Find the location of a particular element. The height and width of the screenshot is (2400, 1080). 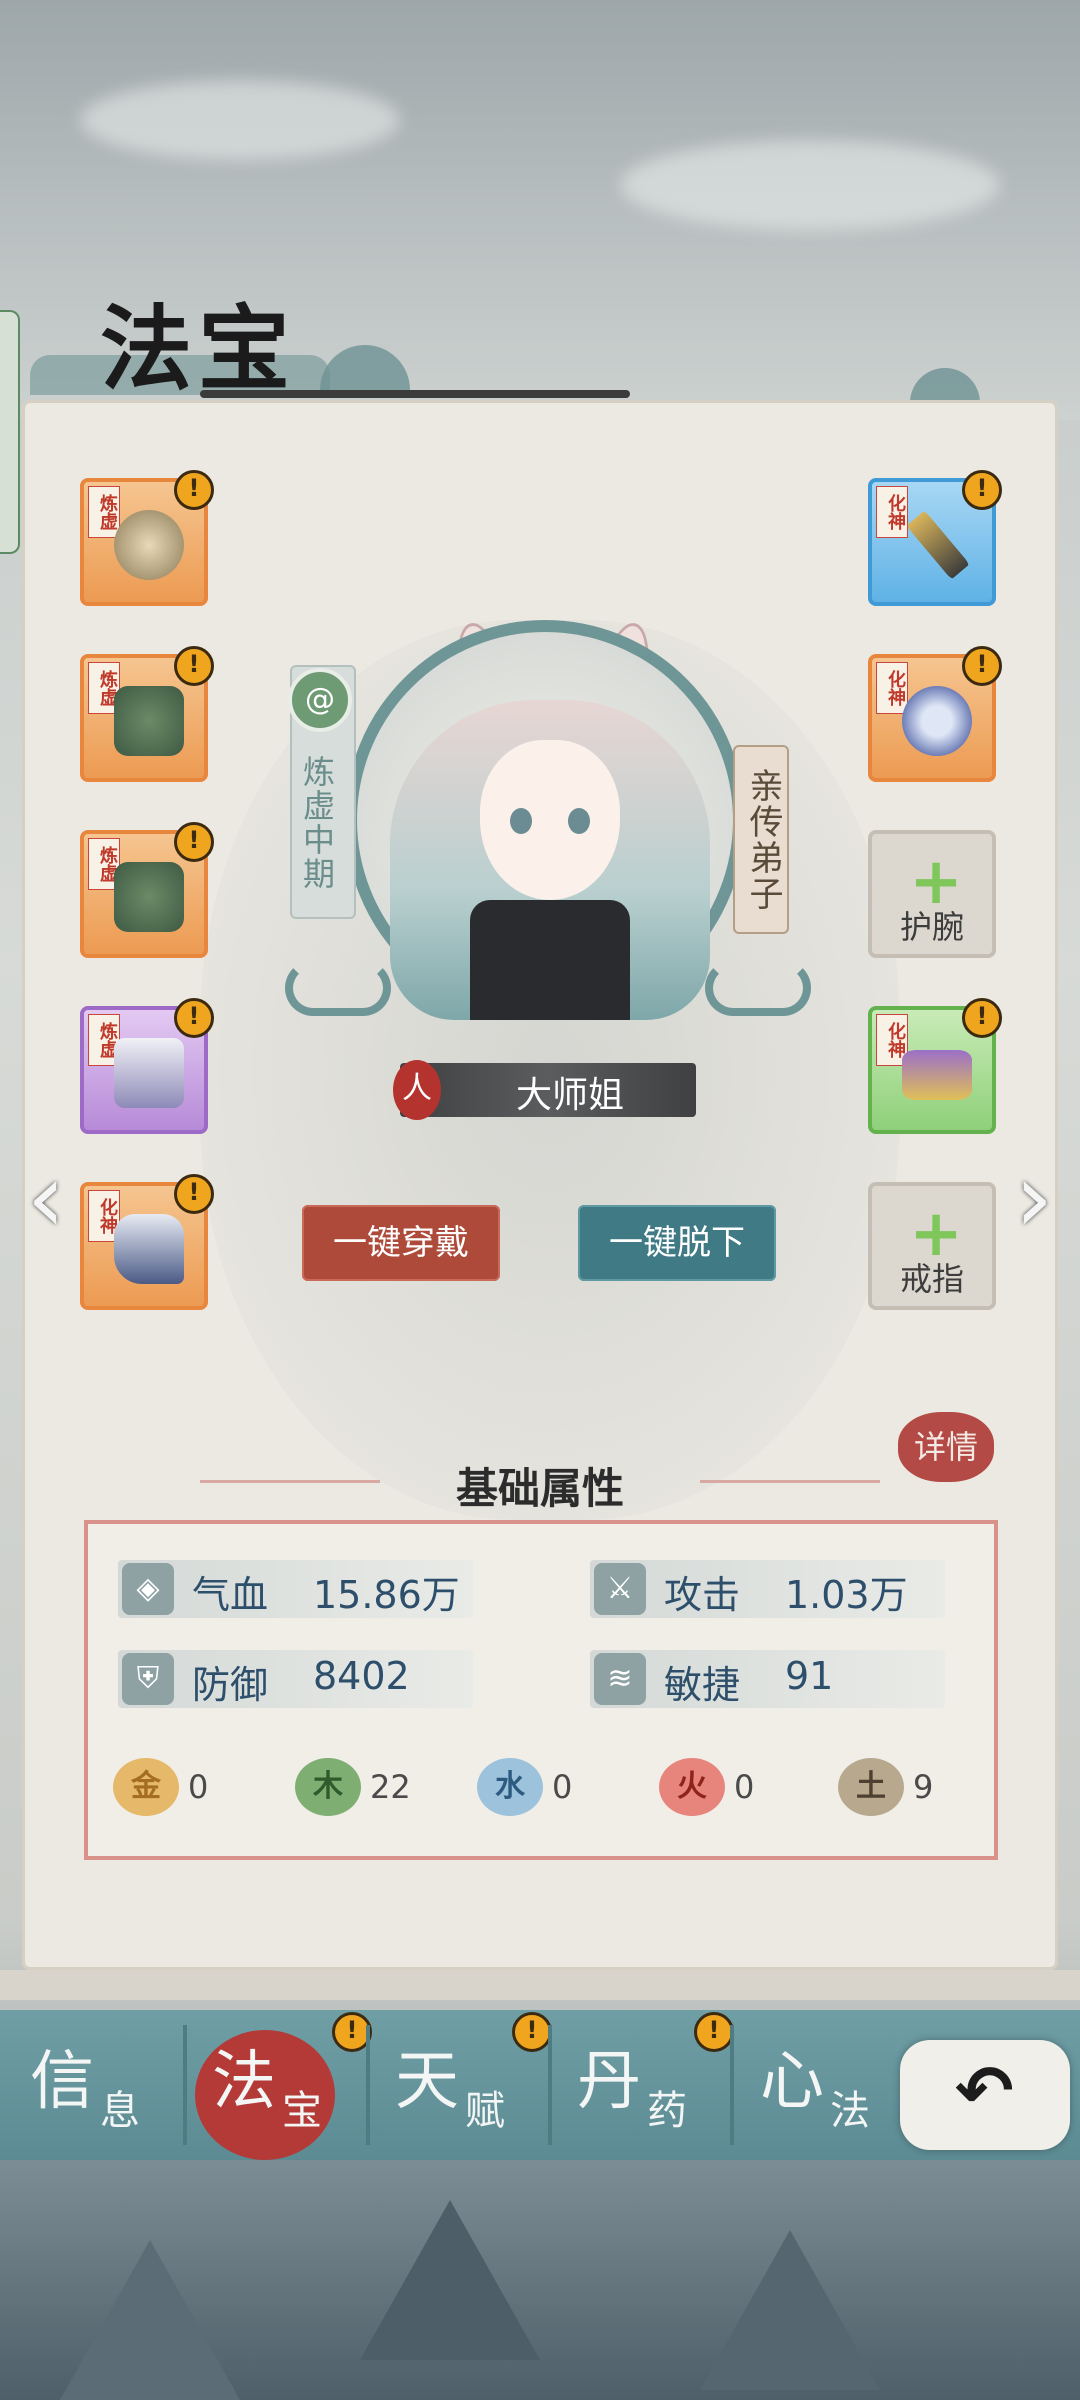

element-wood-icon: 木 is located at coordinates (328, 1787).